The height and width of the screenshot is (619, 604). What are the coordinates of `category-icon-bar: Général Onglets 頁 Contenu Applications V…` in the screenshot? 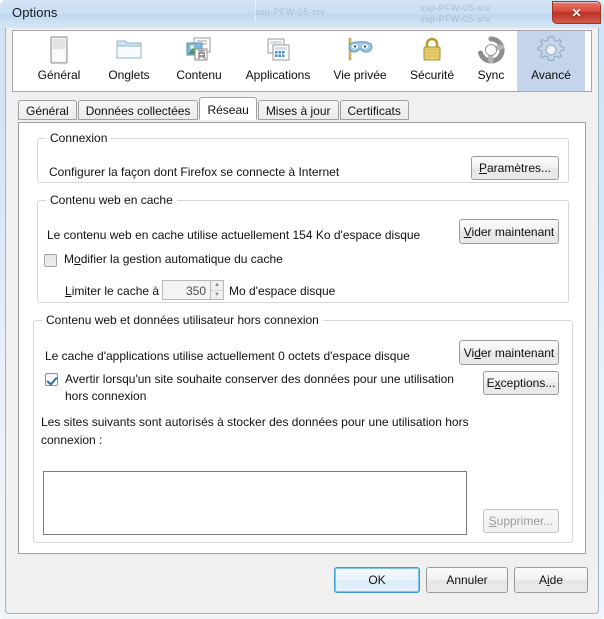 It's located at (302, 61).